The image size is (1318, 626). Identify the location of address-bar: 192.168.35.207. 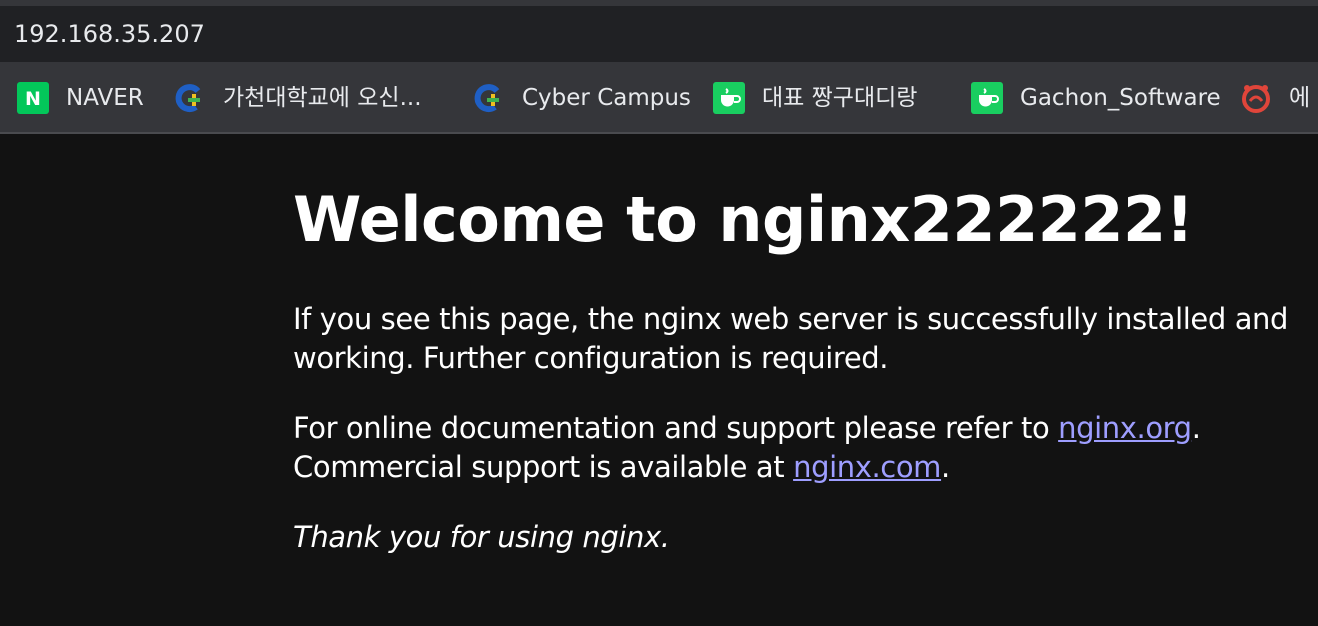
(659, 34).